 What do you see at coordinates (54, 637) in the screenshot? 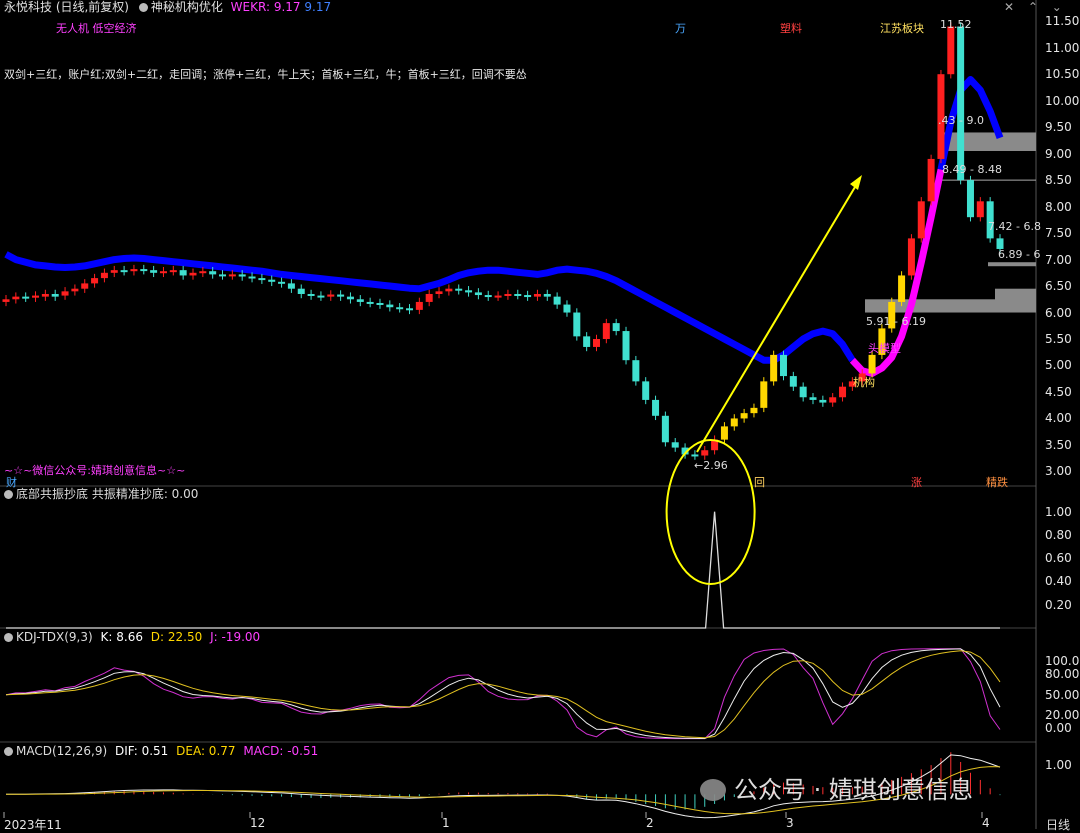
I see `kdj-name: KDJ-TDX(9,3)` at bounding box center [54, 637].